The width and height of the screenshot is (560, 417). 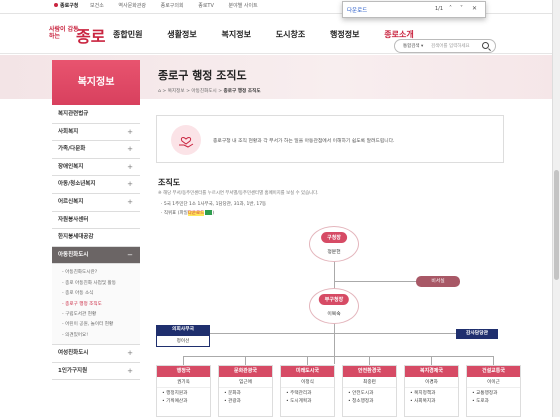 I want to click on org-mayor-title: 구청장, so click(x=334, y=237).